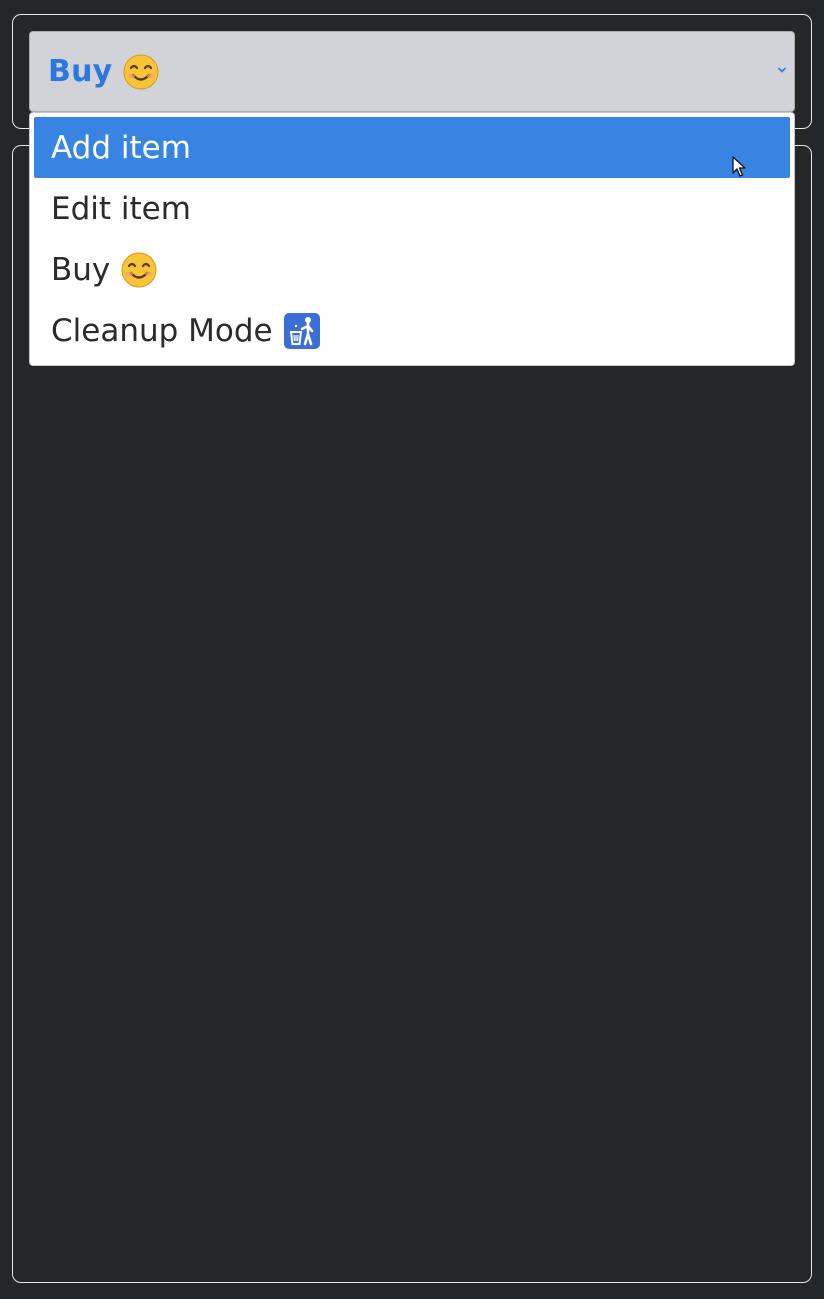 This screenshot has width=824, height=1299. Describe the element at coordinates (162, 330) in the screenshot. I see `option-label: Cleanup Mode` at that location.